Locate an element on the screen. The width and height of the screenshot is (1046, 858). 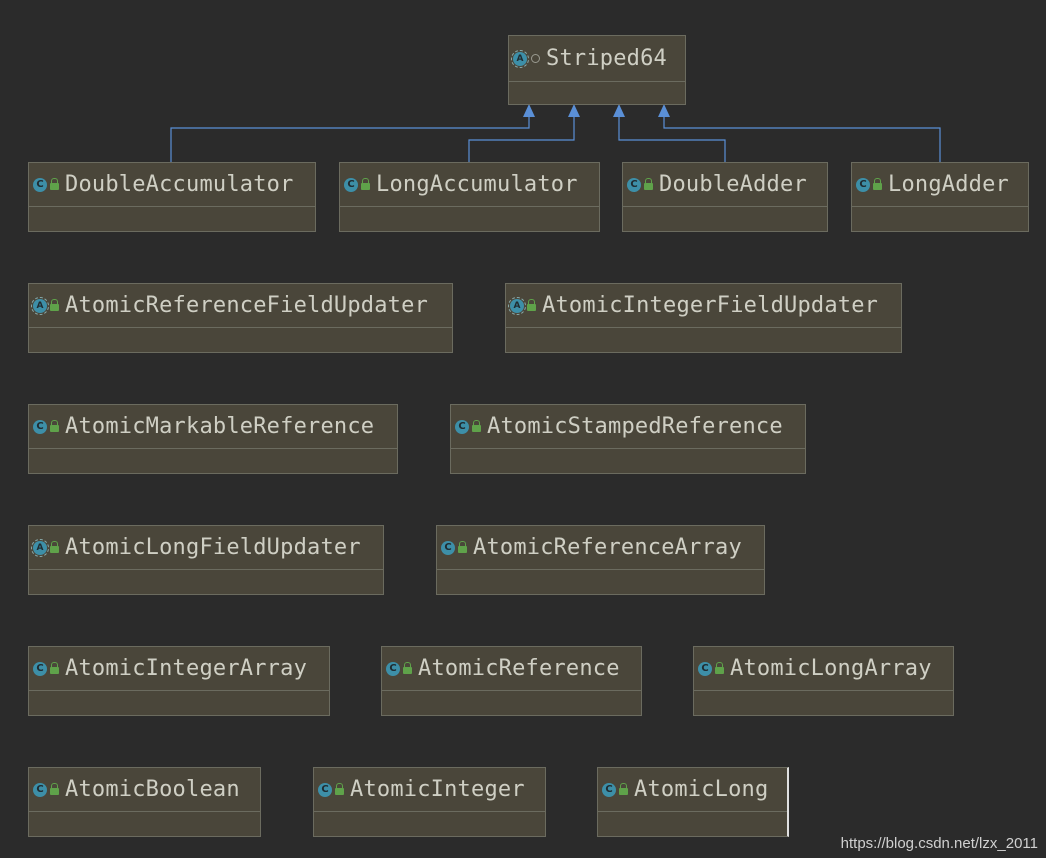
package-visibility-icon is located at coordinates (535, 58).